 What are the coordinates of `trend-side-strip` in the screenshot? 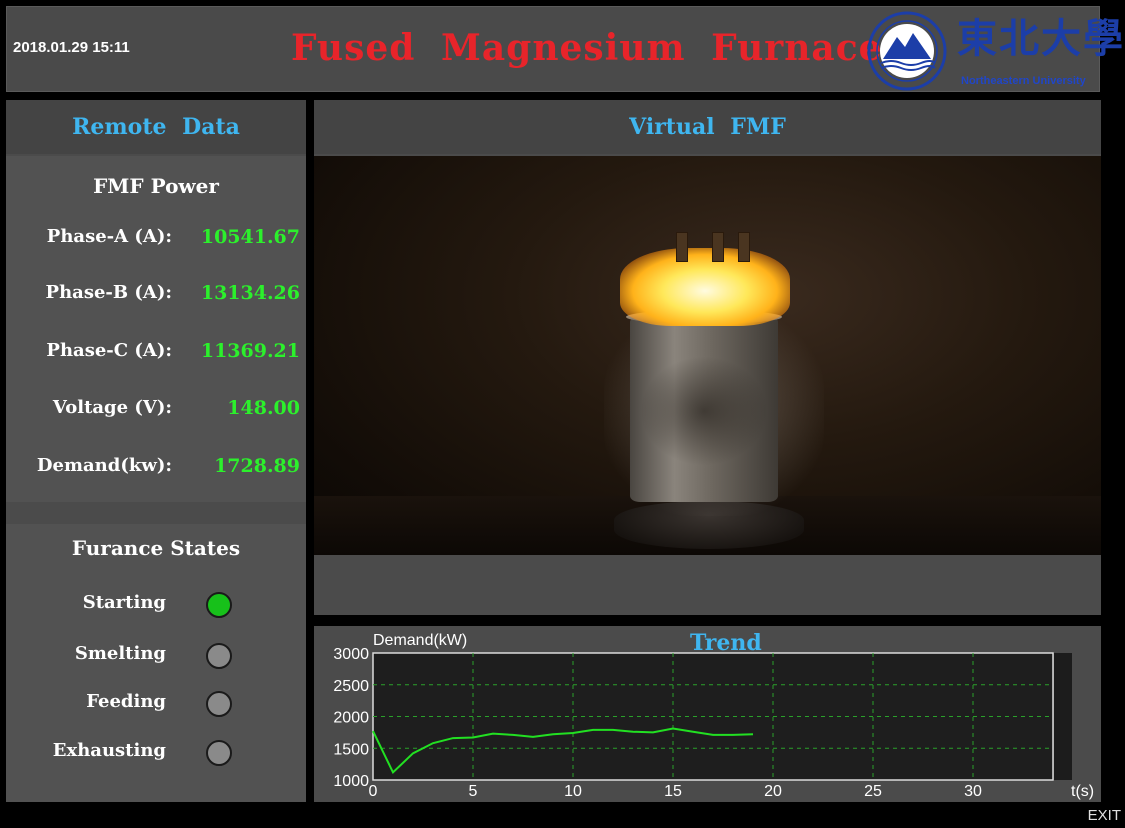 It's located at (1063, 716).